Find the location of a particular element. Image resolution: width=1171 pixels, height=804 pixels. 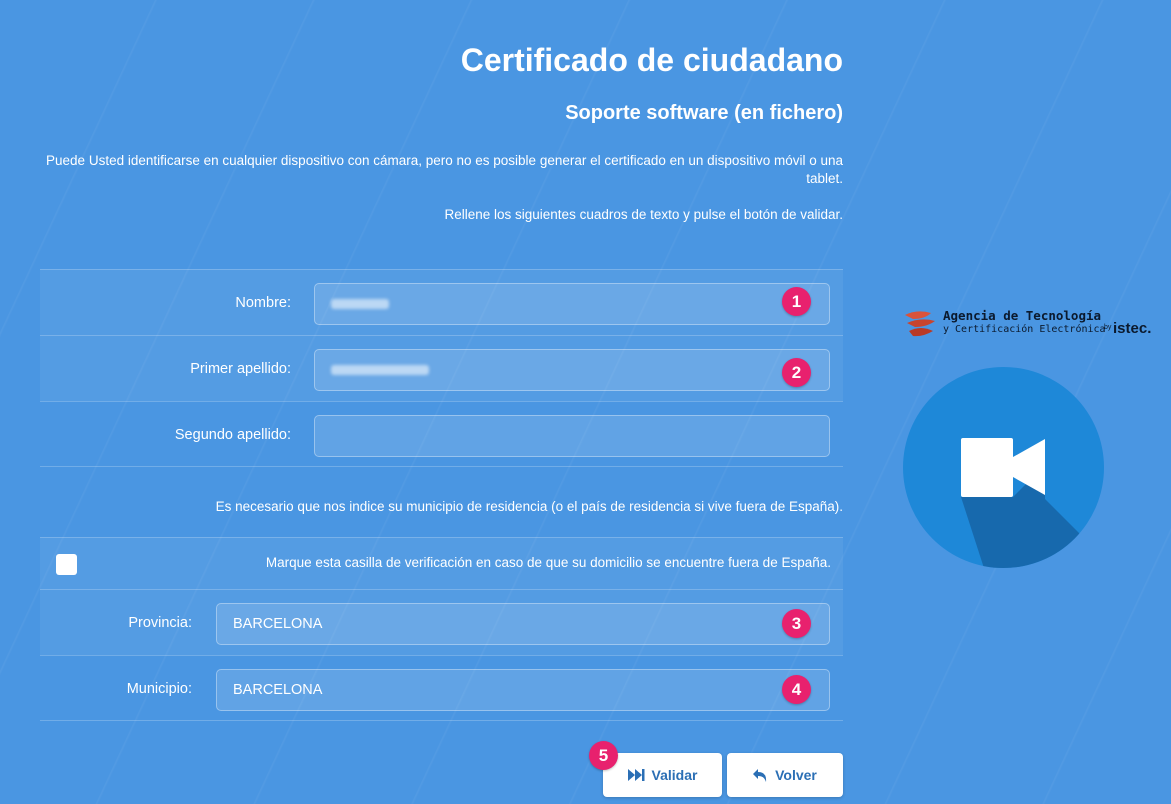

step-badge-4: 4 is located at coordinates (796, 689).